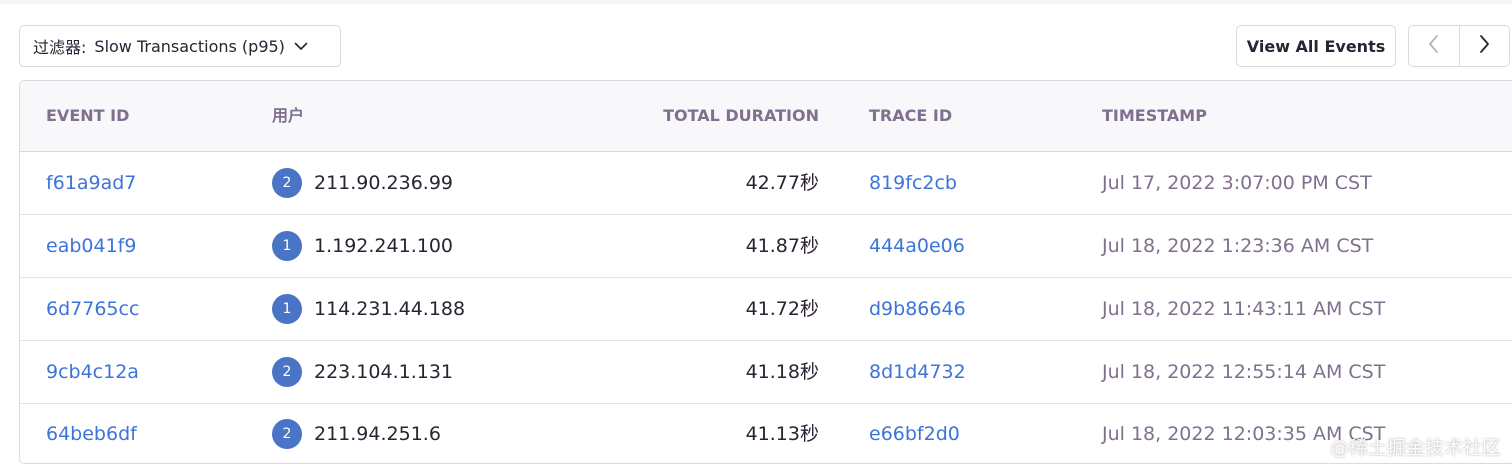 This screenshot has width=1512, height=473. I want to click on total-duration: 42.77秒, so click(782, 183).